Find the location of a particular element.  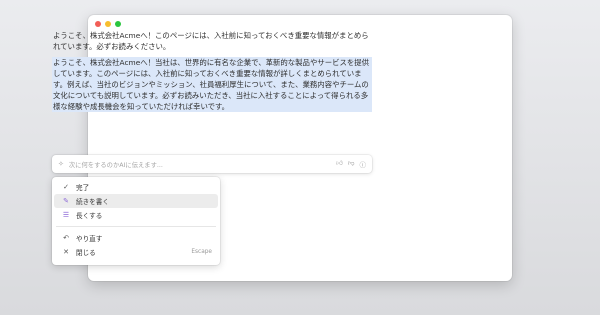

menu-item-label: 完了 is located at coordinates (83, 188).